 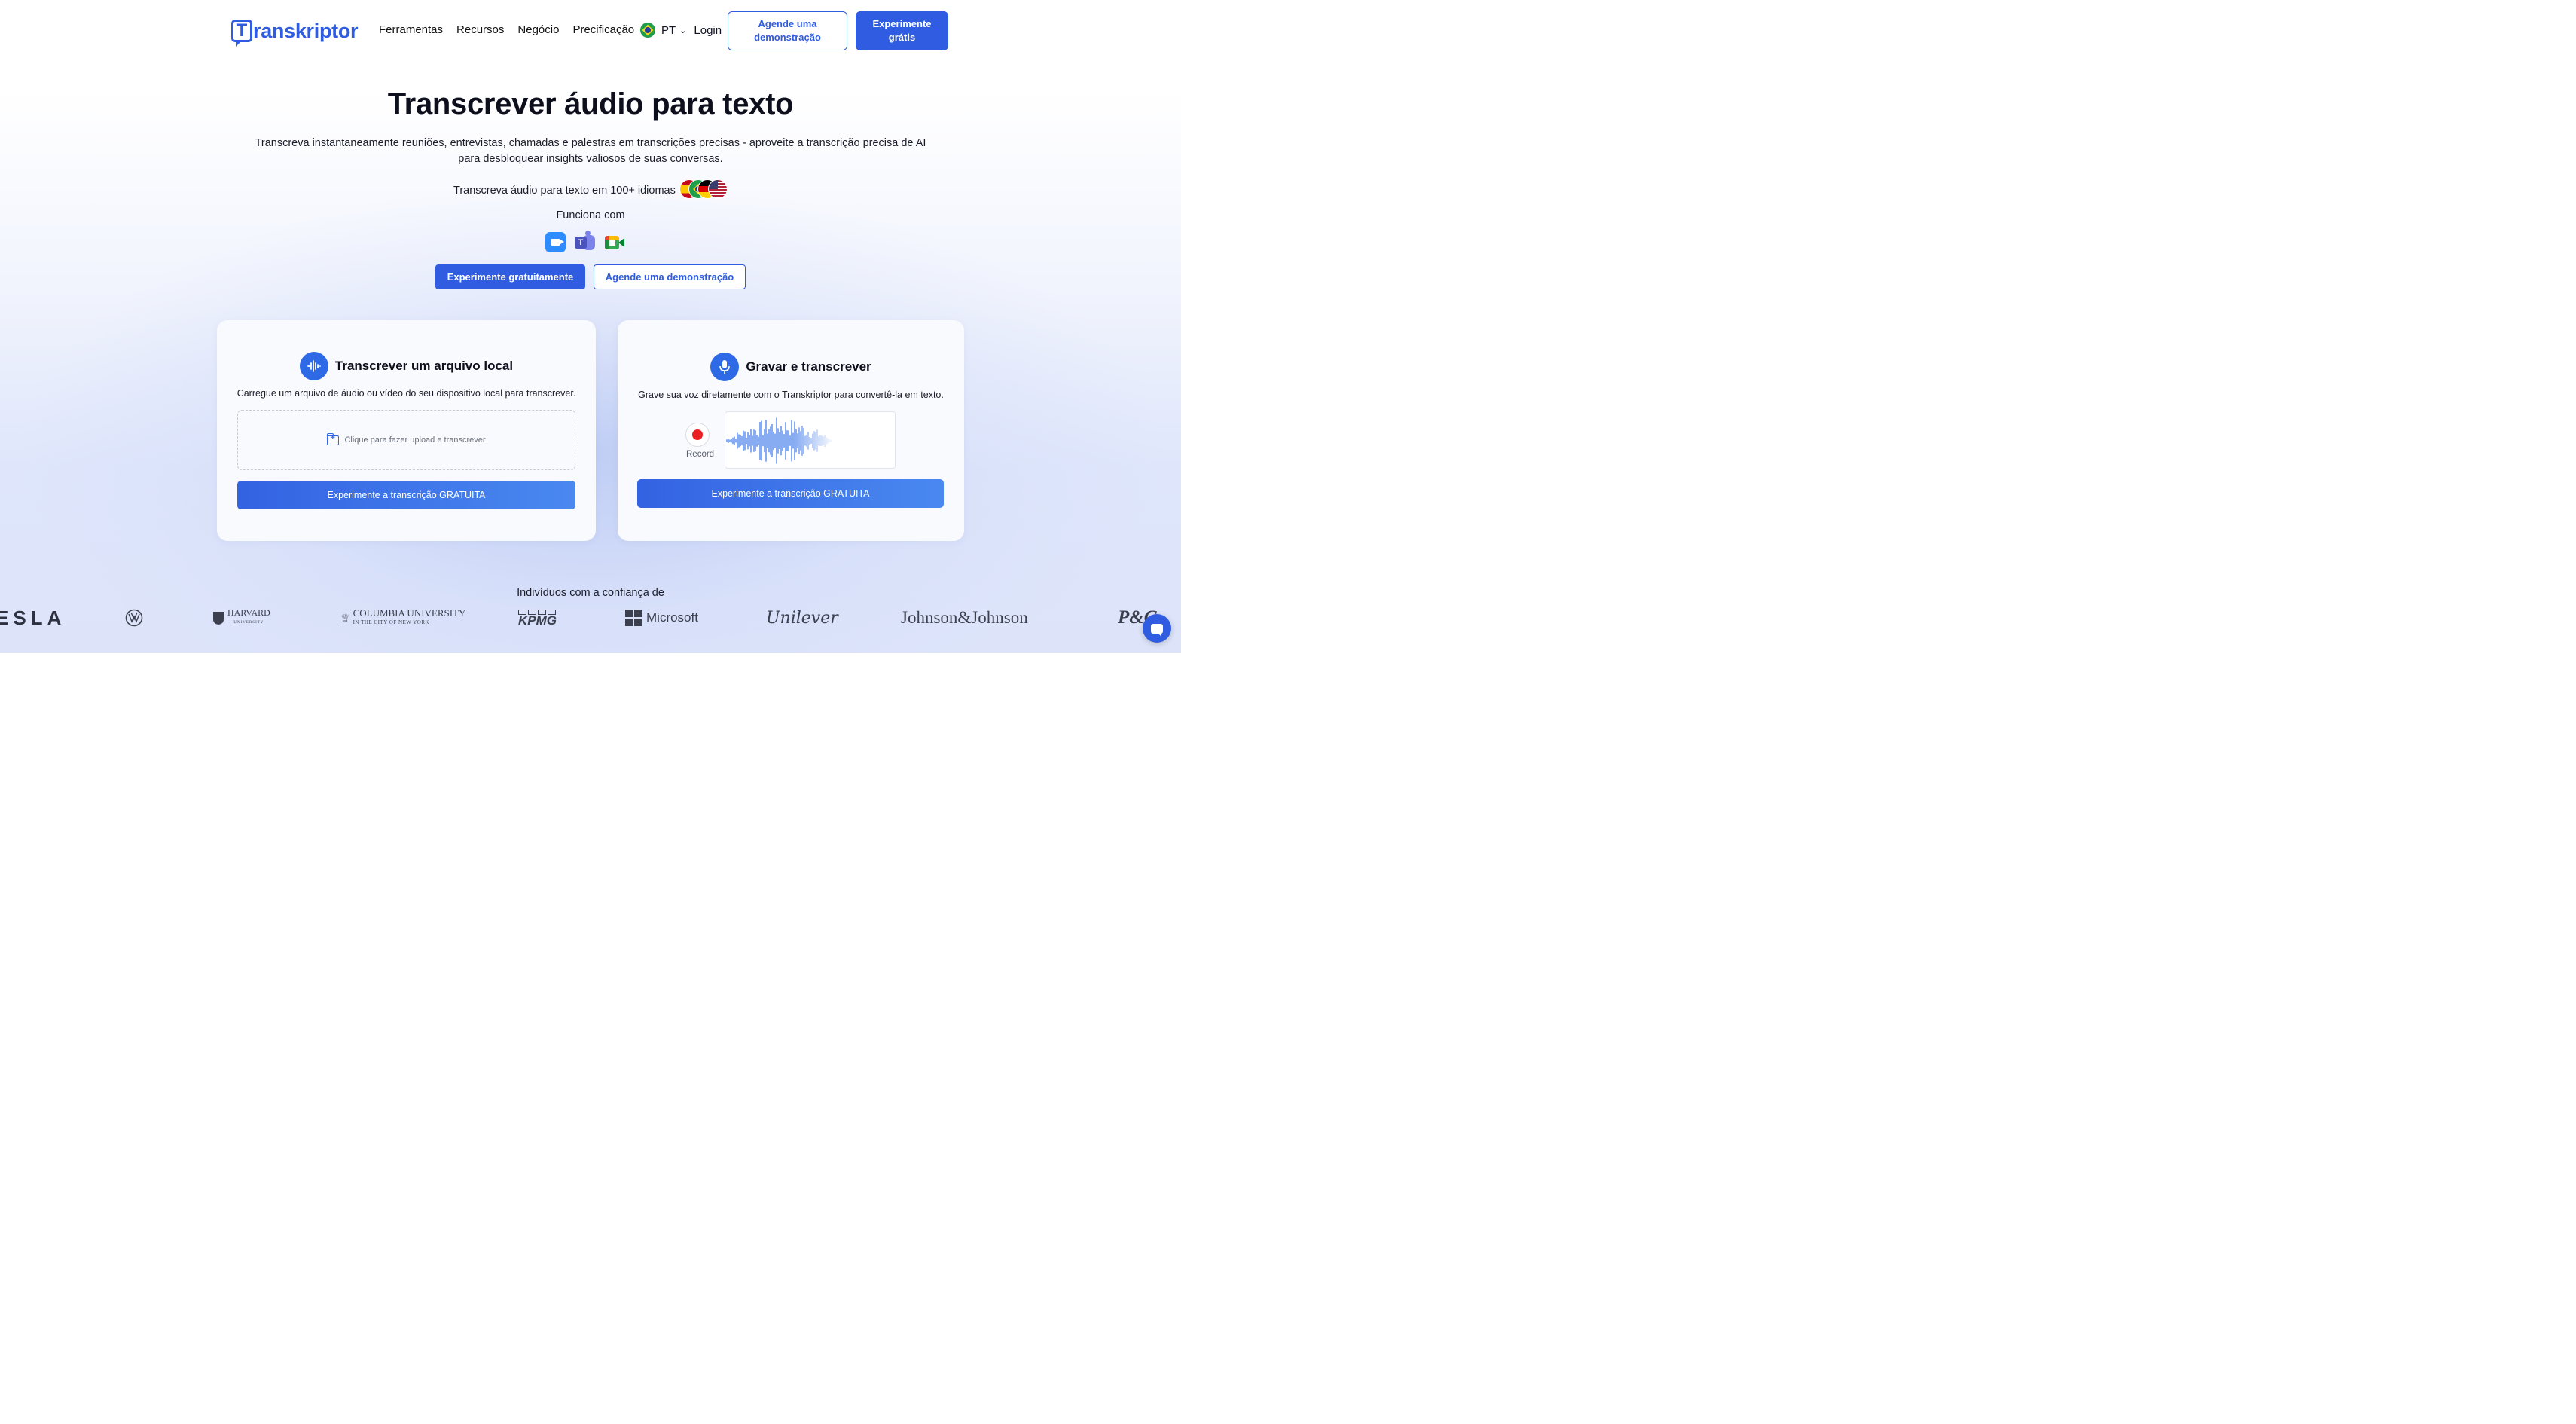 What do you see at coordinates (134, 618) in the screenshot?
I see `volkswagen-logo` at bounding box center [134, 618].